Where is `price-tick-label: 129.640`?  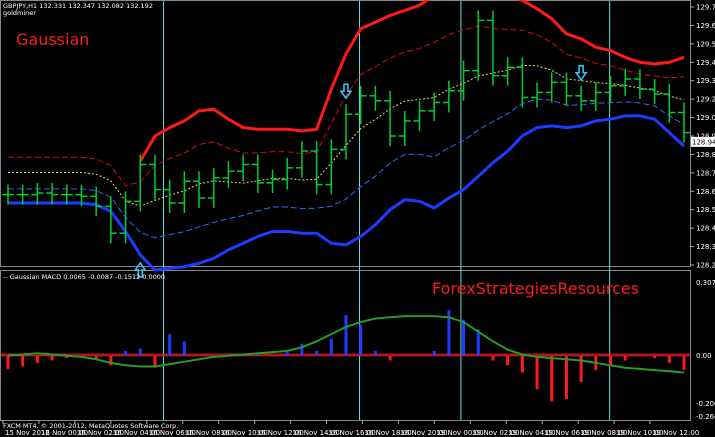 price-tick-label: 129.640 is located at coordinates (705, 26).